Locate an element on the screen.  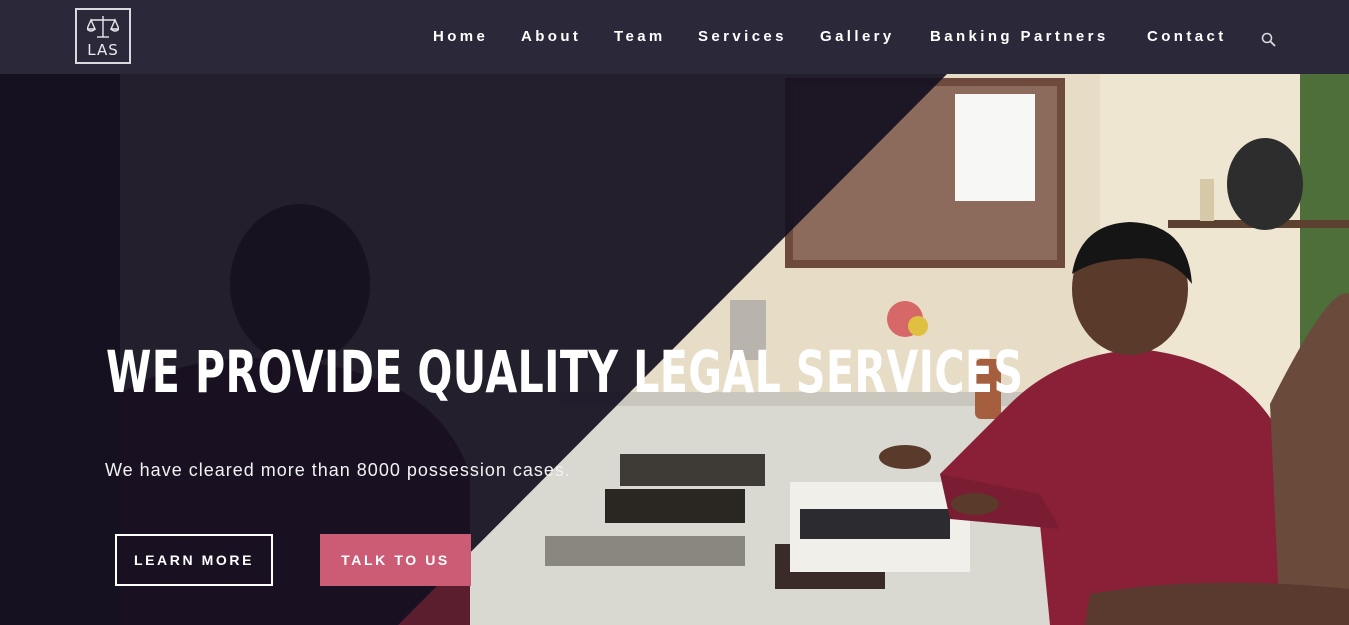
nav-contact: Contact is located at coordinates (1187, 36).